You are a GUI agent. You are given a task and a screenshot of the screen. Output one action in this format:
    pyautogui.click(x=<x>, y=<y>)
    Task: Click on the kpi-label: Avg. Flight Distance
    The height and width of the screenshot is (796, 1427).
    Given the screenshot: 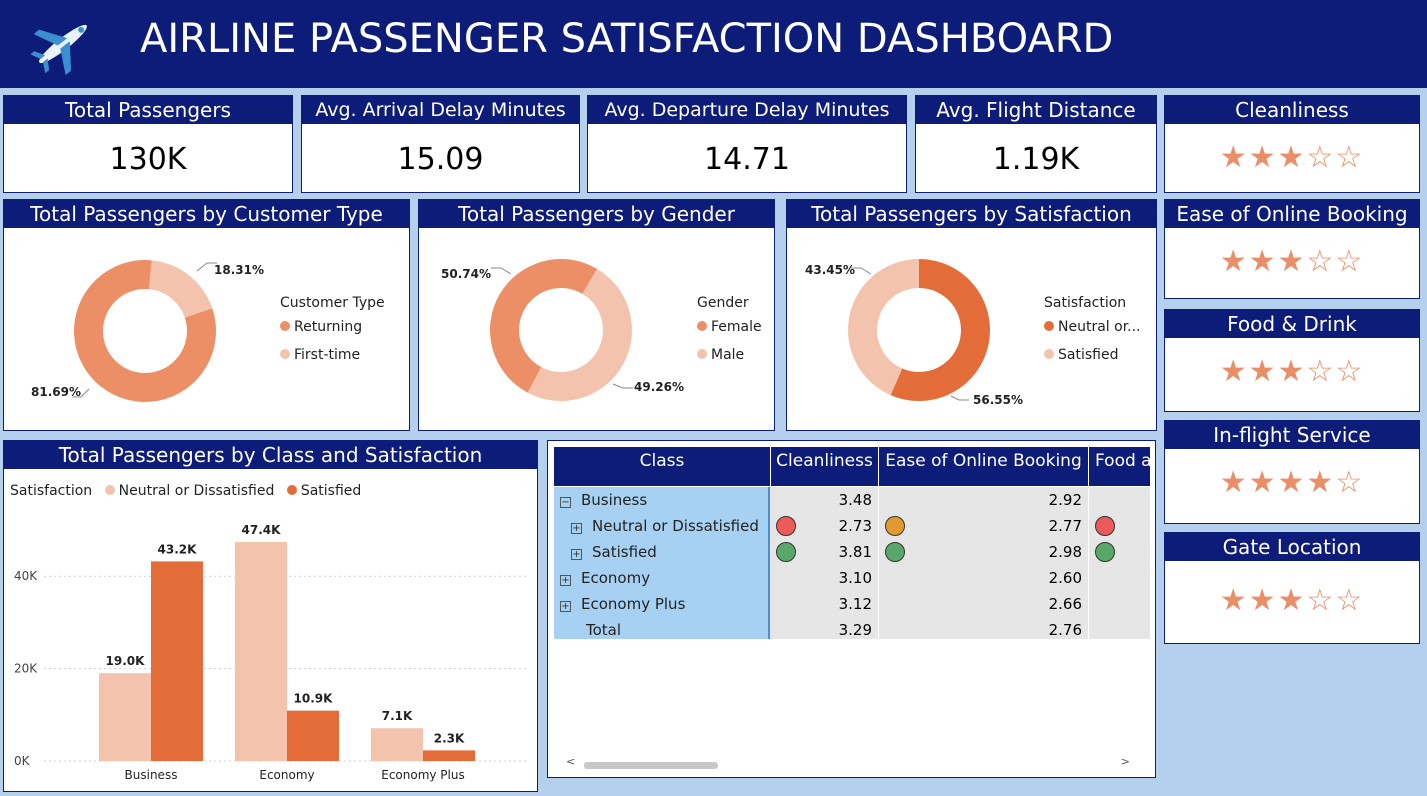 What is the action you would take?
    pyautogui.click(x=1036, y=110)
    